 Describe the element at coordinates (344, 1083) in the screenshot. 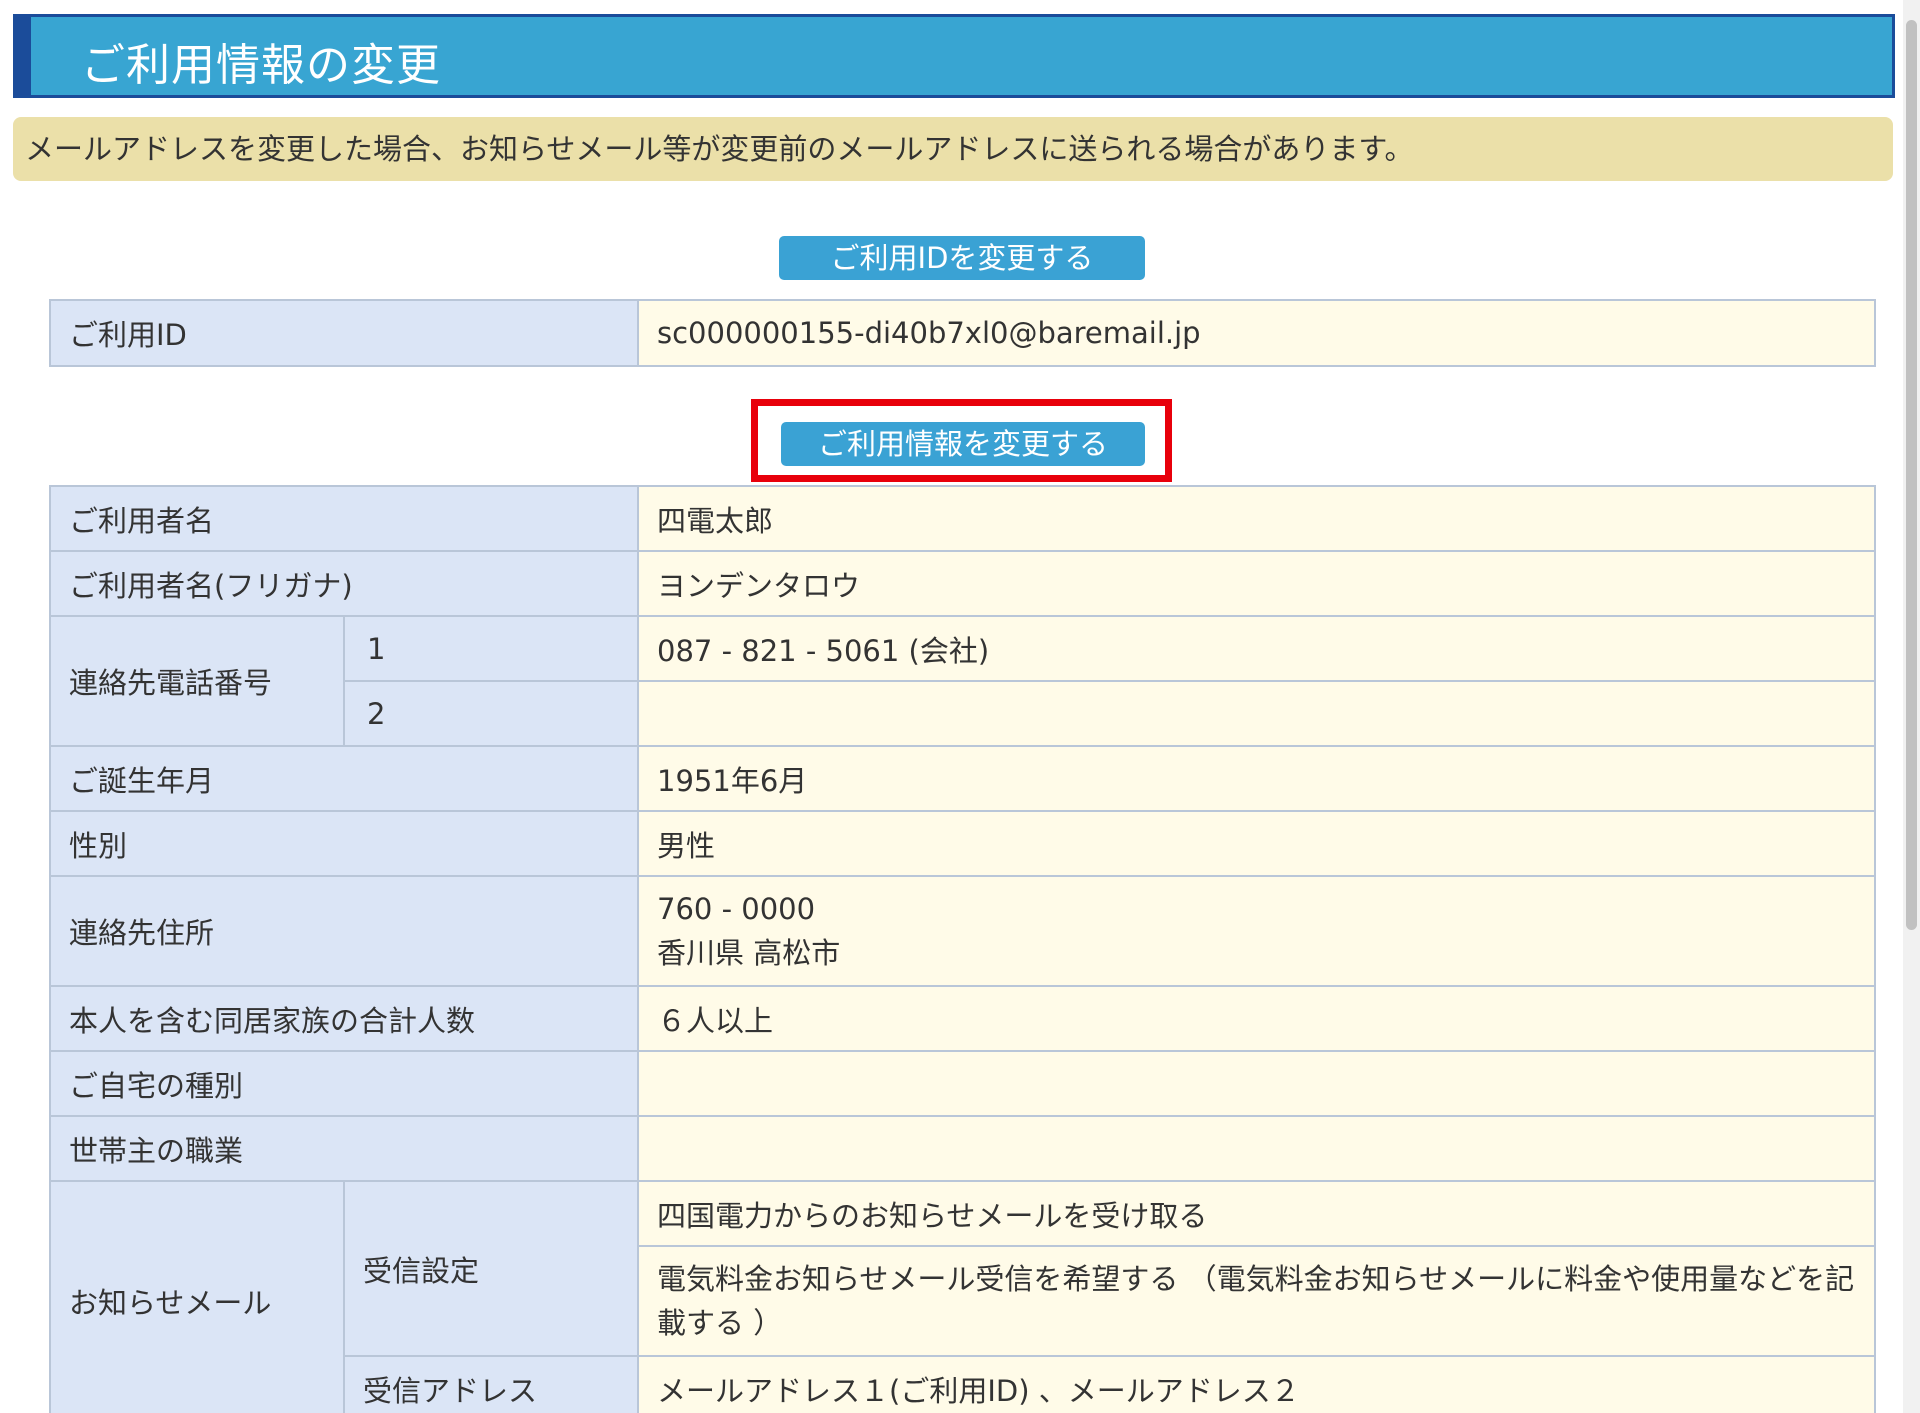

I see `home-type-label: ご自宅の種別` at that location.